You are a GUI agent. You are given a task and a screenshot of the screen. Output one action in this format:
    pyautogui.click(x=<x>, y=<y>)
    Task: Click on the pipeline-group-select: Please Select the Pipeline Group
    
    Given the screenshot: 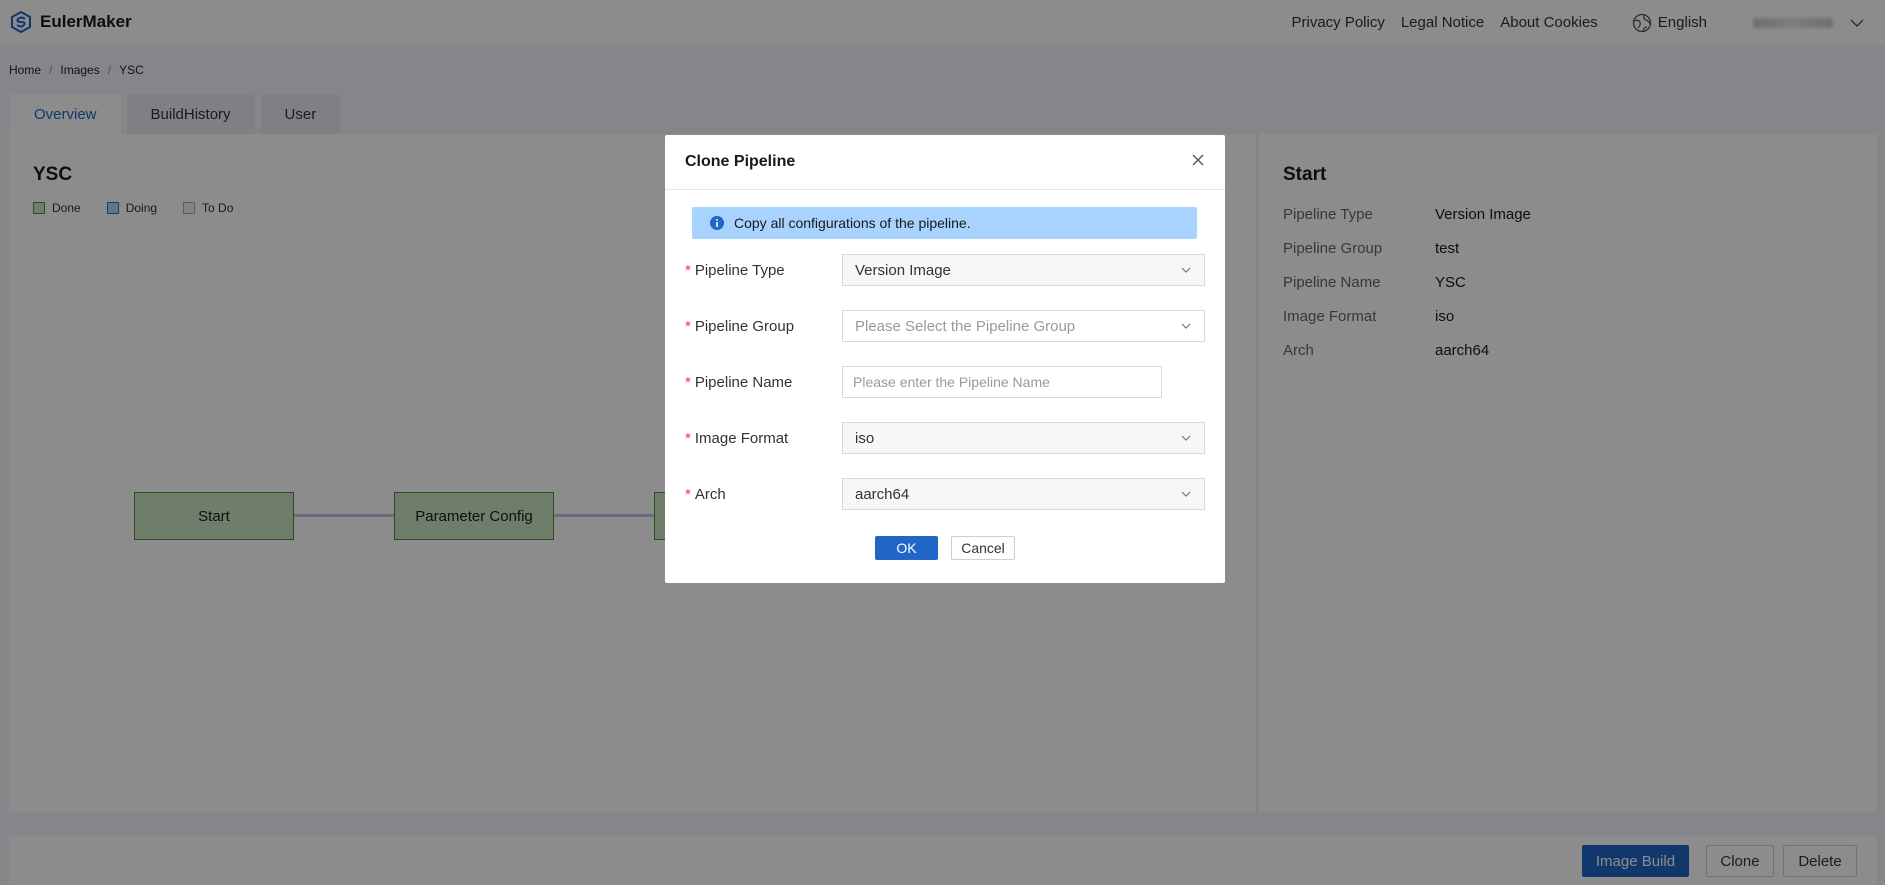 What is the action you would take?
    pyautogui.click(x=1023, y=326)
    